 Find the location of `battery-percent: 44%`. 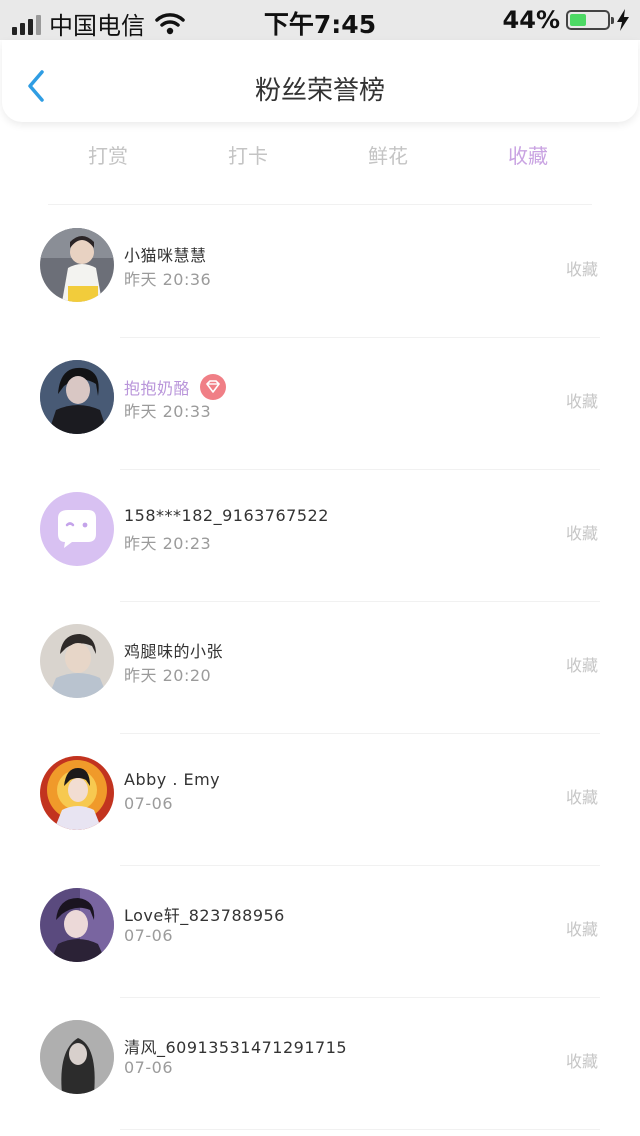

battery-percent: 44% is located at coordinates (531, 20).